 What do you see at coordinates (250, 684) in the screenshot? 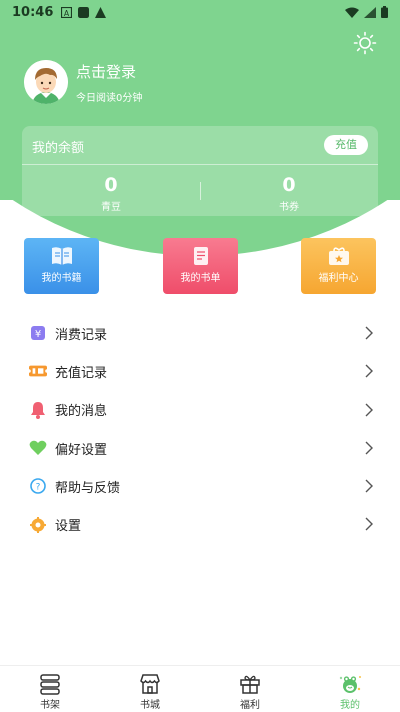
I see `gift-icon` at bounding box center [250, 684].